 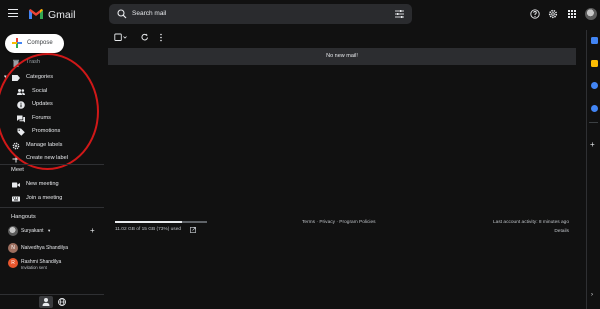 What do you see at coordinates (44, 198) in the screenshot?
I see `join-meeting-label: Join a meeting` at bounding box center [44, 198].